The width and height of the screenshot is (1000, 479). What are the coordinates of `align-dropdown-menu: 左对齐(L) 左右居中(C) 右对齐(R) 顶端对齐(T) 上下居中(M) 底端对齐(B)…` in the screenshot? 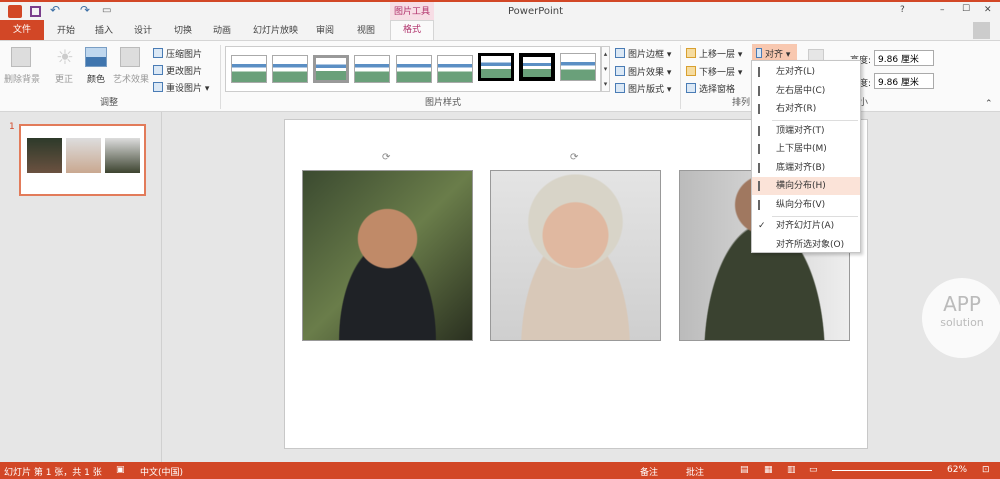 It's located at (806, 156).